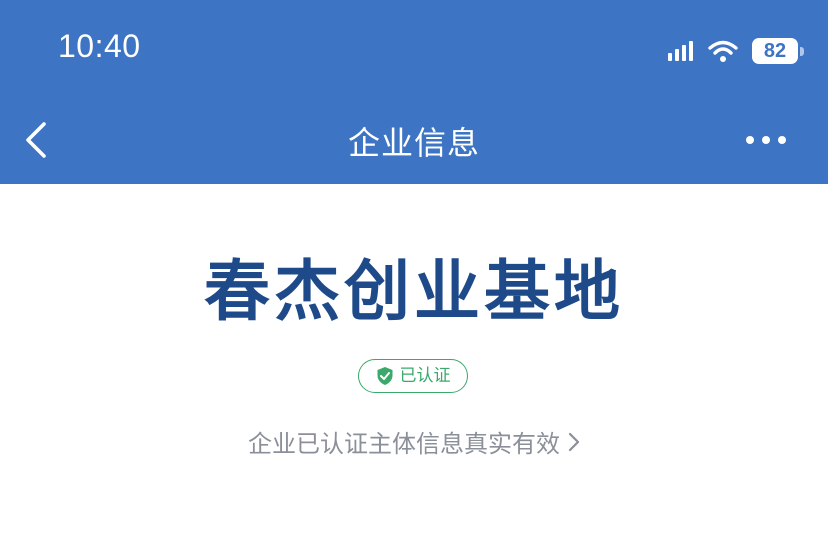 The height and width of the screenshot is (534, 828). I want to click on cellular-signal-icon, so click(681, 51).